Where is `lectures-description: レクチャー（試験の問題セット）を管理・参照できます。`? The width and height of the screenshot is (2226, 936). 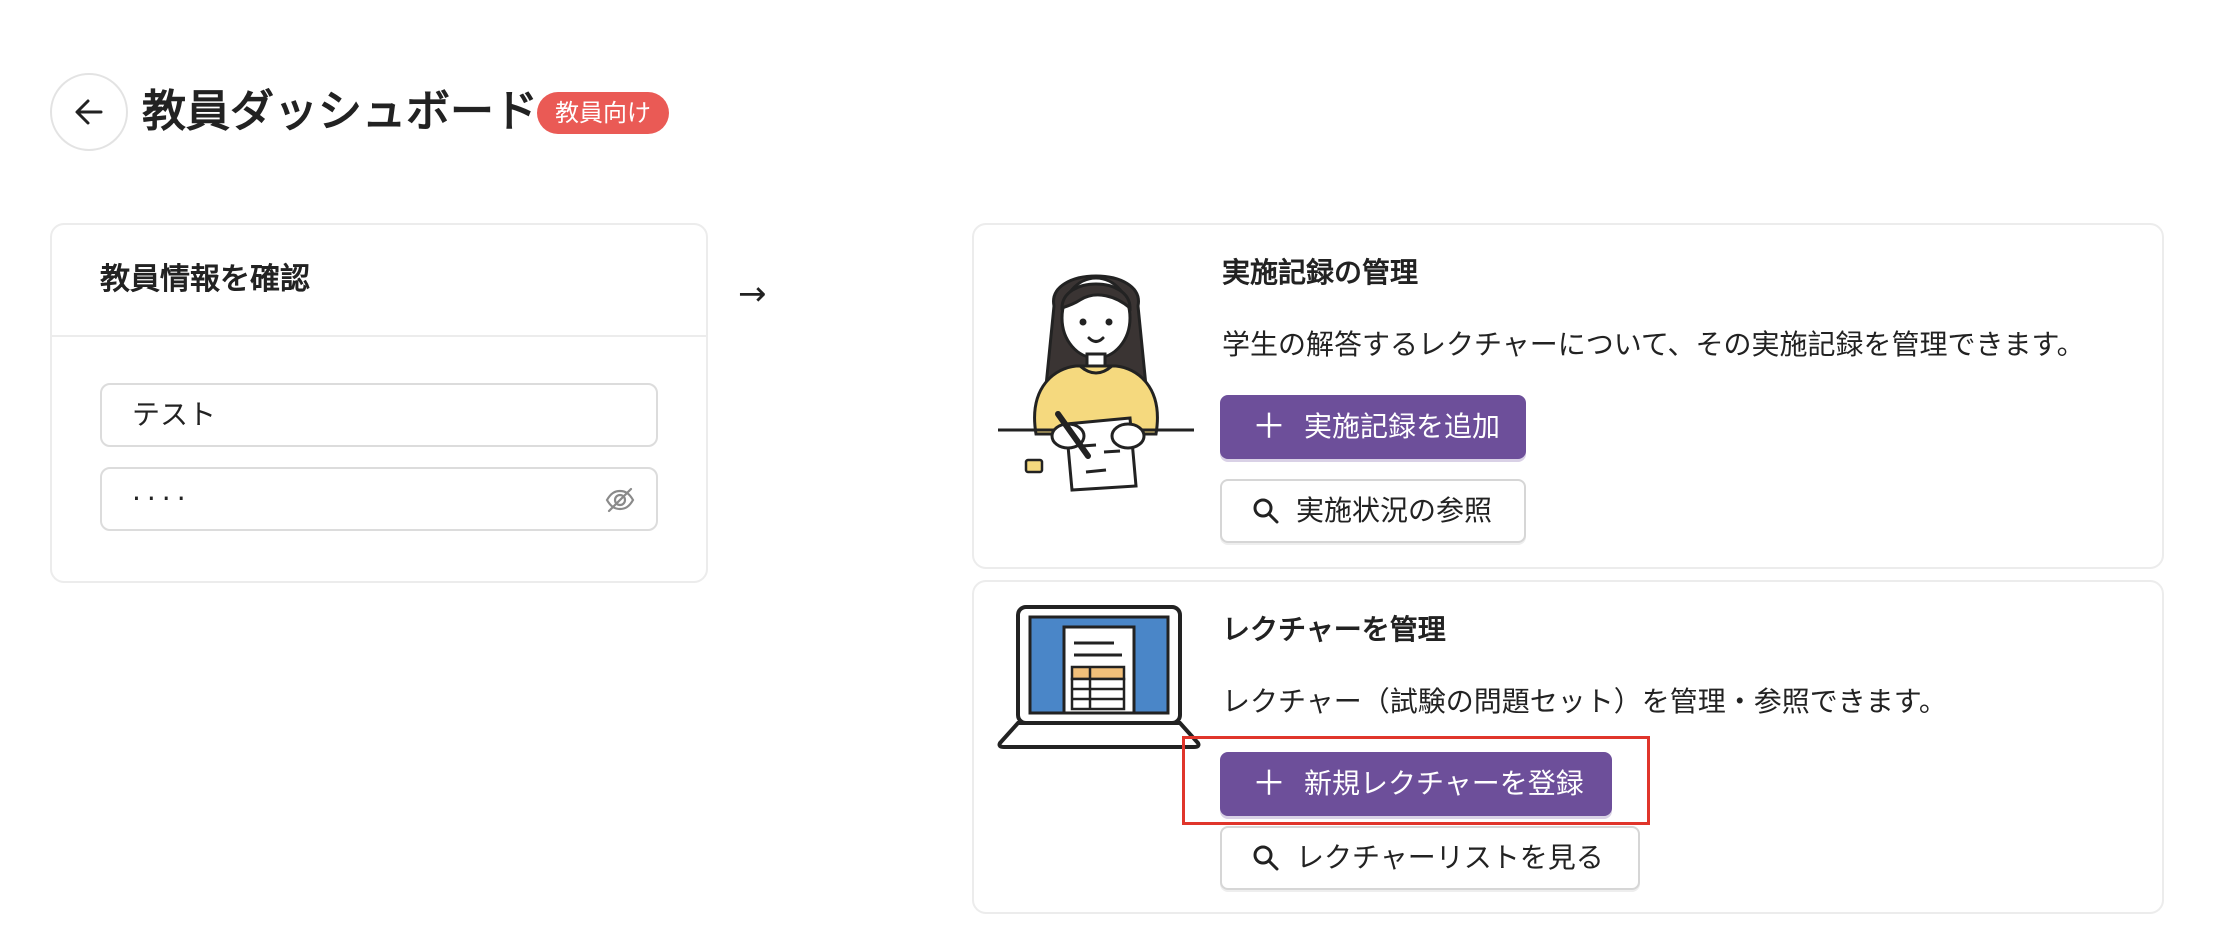
lectures-description: レクチャー（試験の問題セット）を管理・参照できます。 is located at coordinates (1584, 701).